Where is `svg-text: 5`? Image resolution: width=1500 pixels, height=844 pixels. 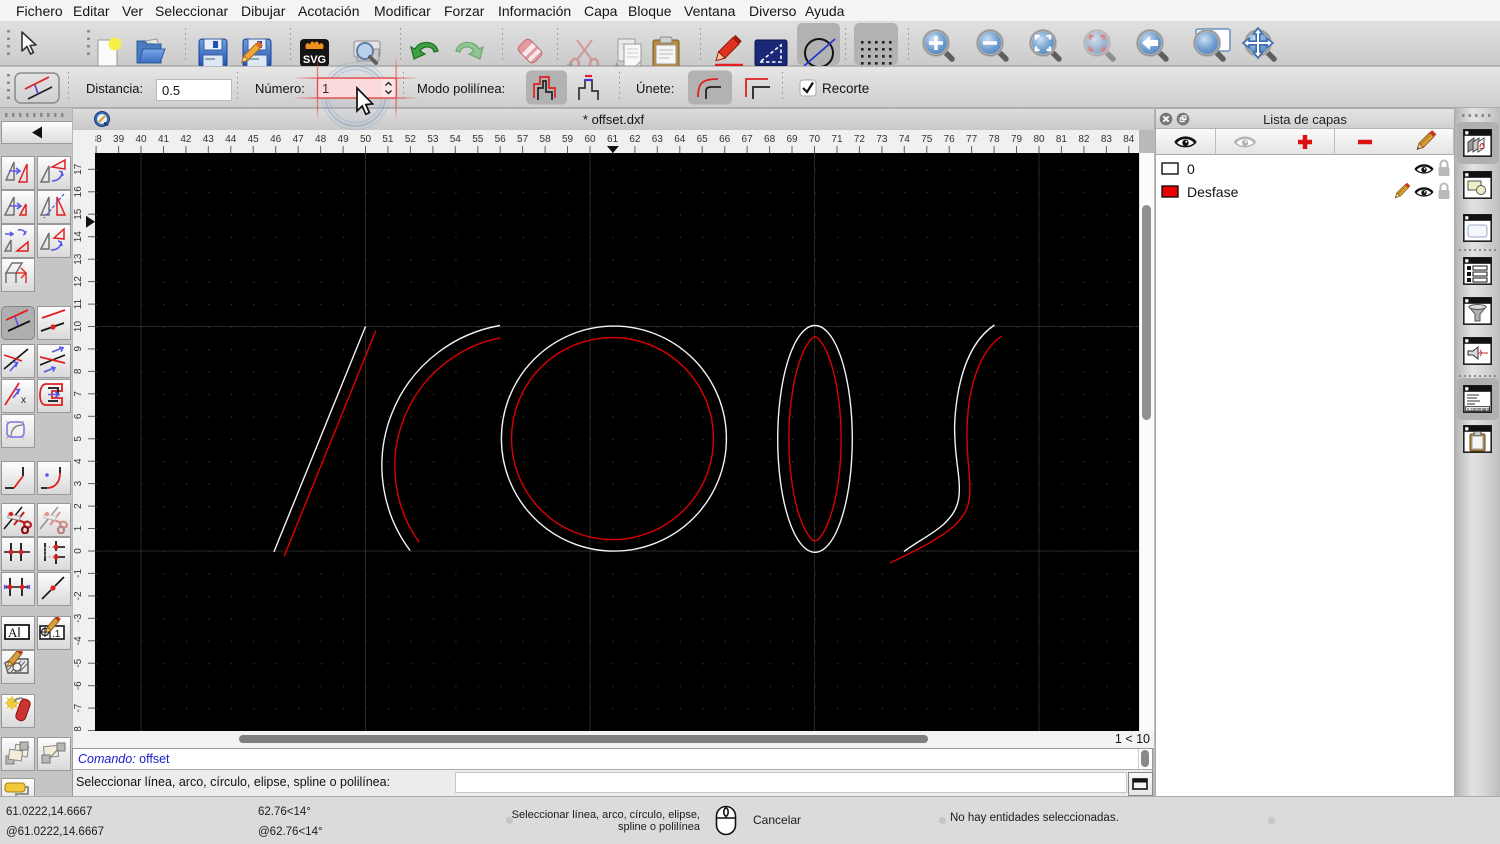 svg-text: 5 is located at coordinates (78, 439).